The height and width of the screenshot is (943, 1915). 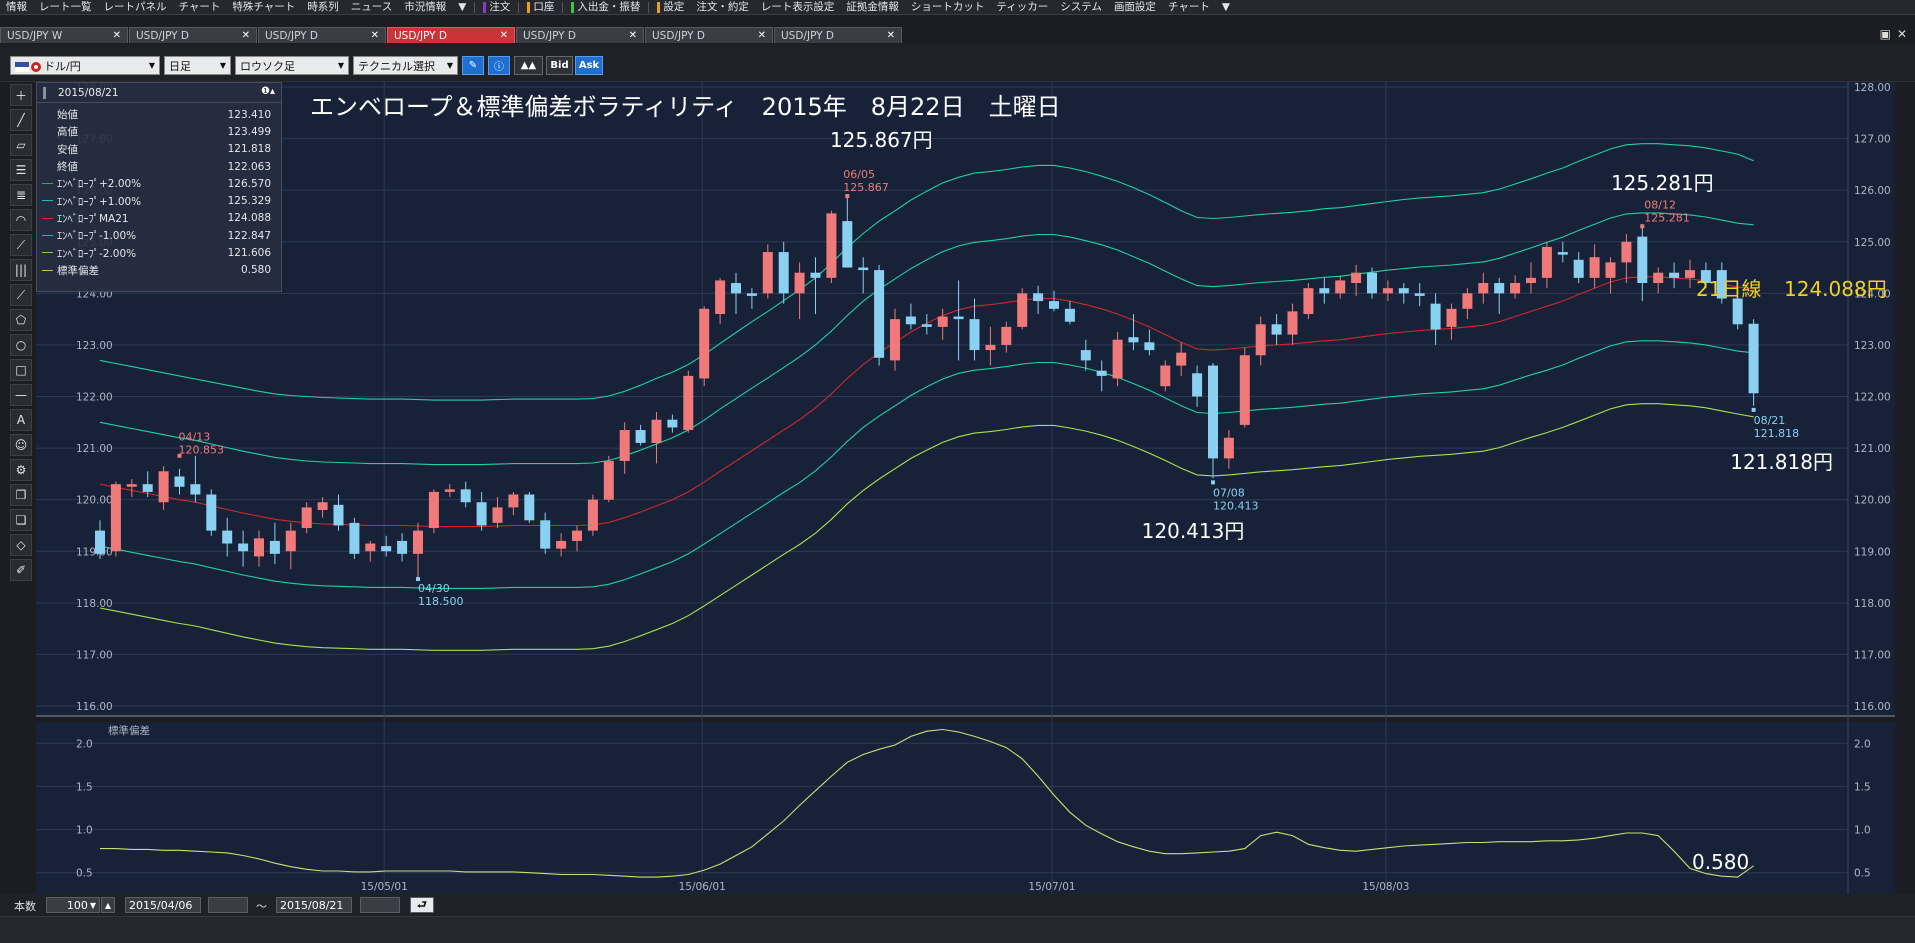 What do you see at coordinates (405, 65) in the screenshot?
I see `technical-select: テクニカル選択 ▼` at bounding box center [405, 65].